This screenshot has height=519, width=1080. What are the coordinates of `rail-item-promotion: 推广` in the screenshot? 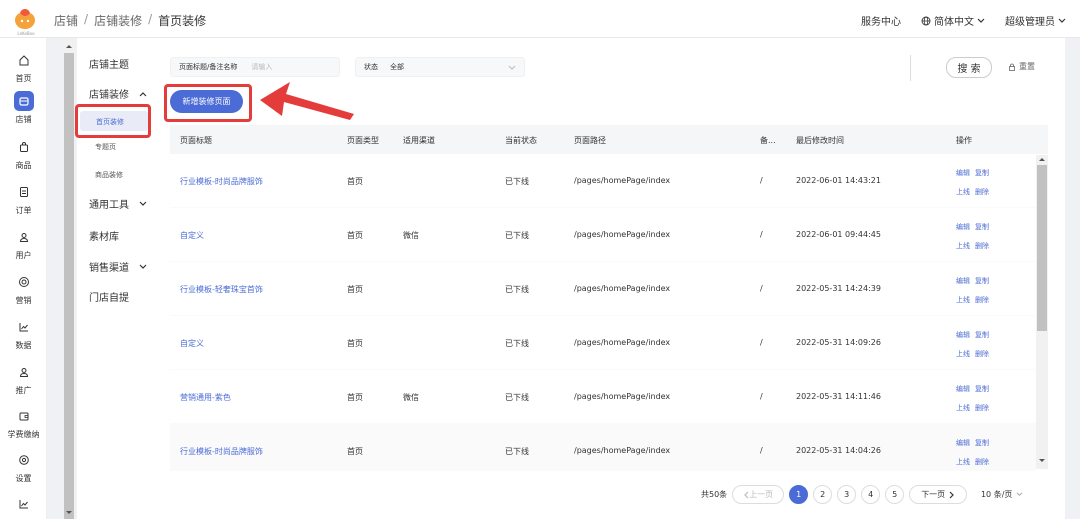 It's located at (23, 379).